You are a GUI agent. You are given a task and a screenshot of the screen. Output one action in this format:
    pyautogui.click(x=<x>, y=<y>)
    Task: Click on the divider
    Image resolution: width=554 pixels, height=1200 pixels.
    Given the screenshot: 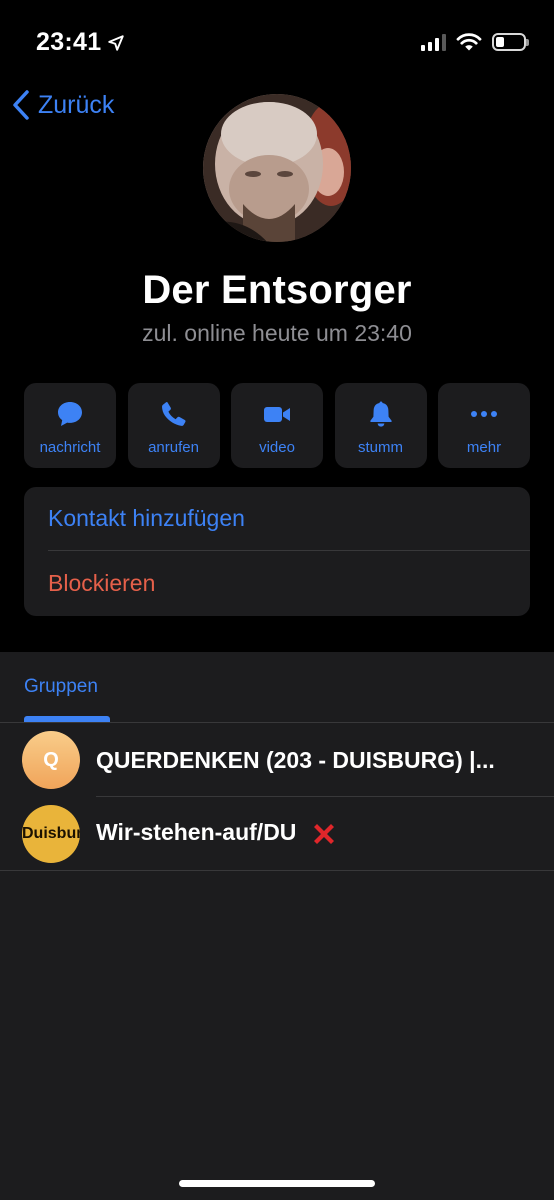 What is the action you would take?
    pyautogui.click(x=277, y=870)
    